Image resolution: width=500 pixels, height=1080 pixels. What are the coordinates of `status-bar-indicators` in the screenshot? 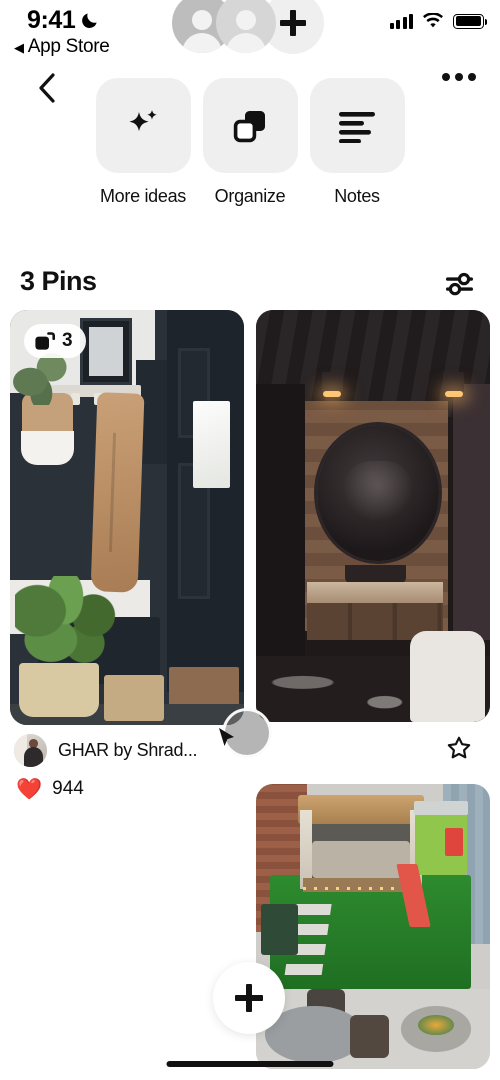 It's located at (438, 20).